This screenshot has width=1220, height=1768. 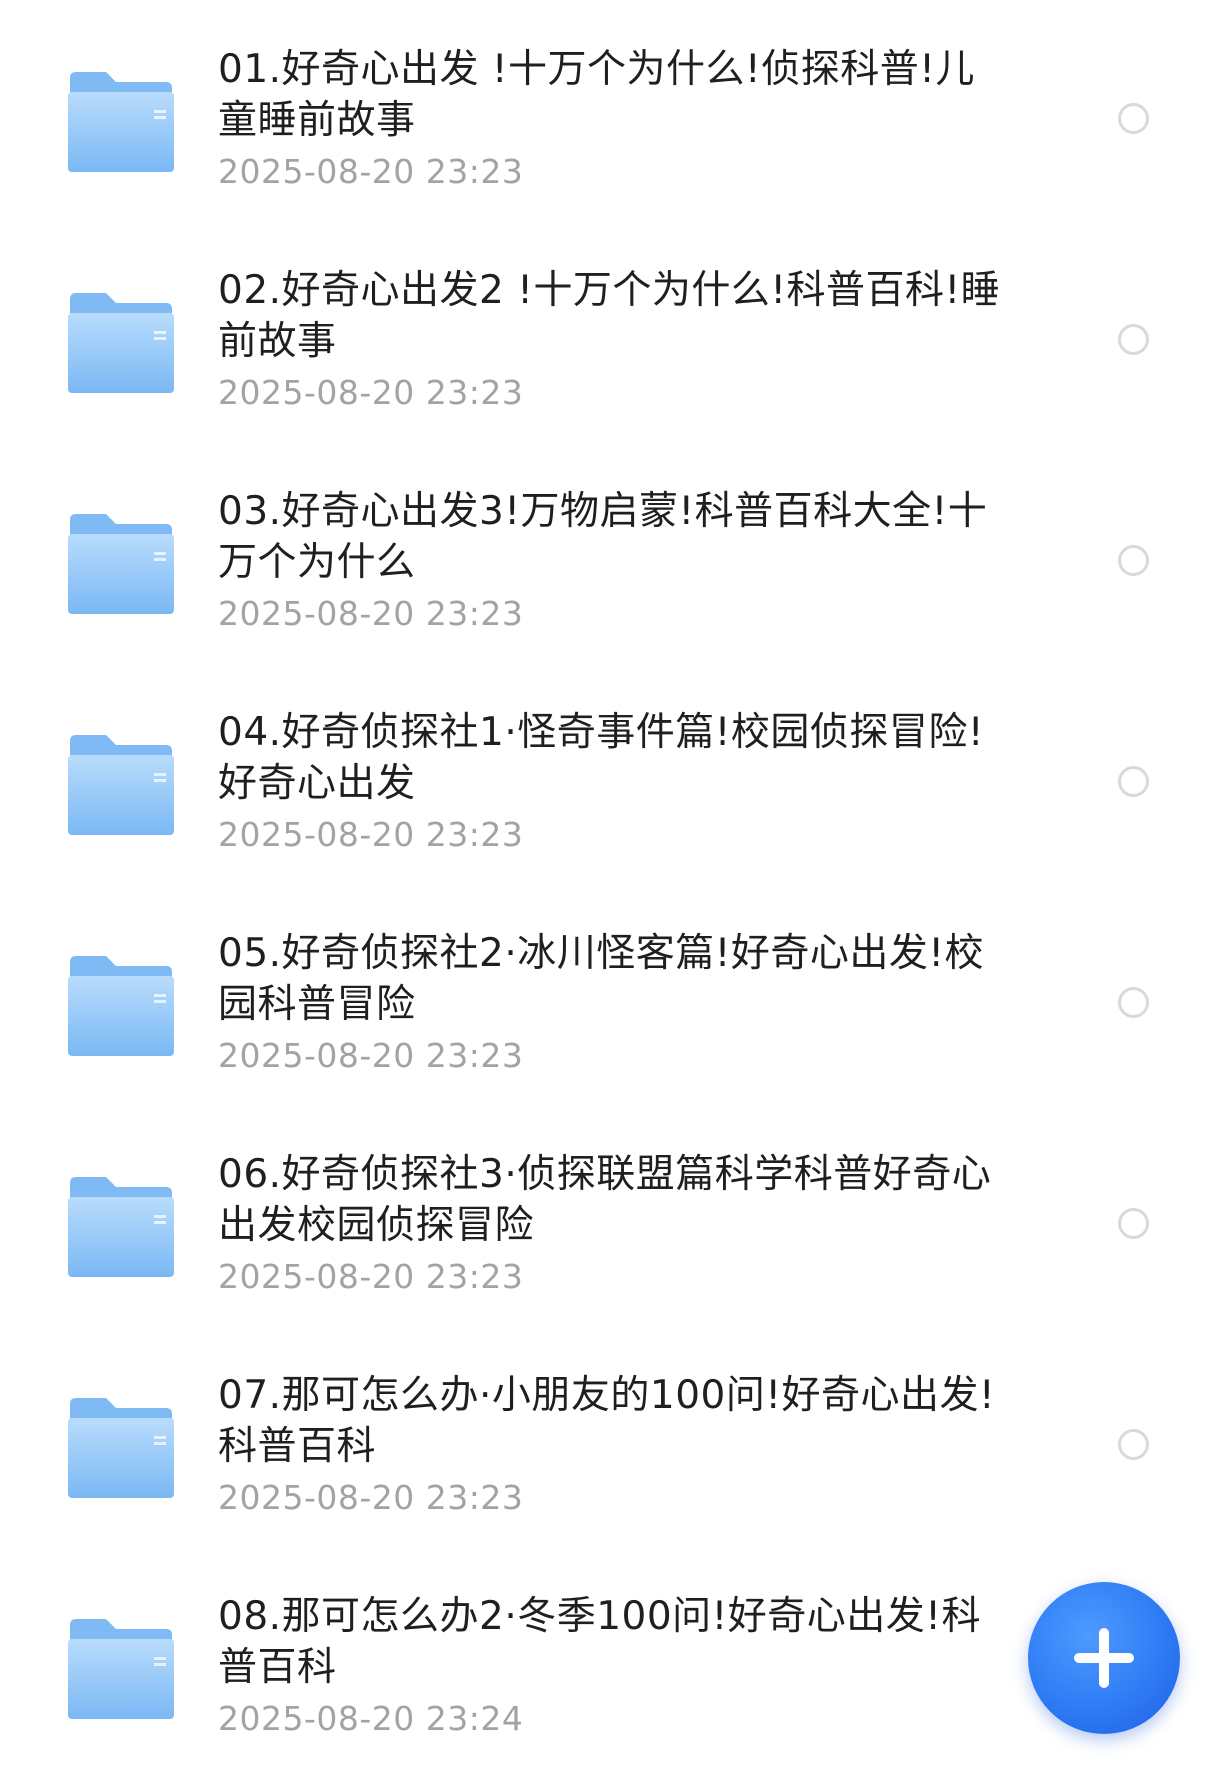 What do you see at coordinates (603, 537) in the screenshot?
I see `file-name: 03.好奇心出发3!万物启蒙!科普百科大全!十万个为什么` at bounding box center [603, 537].